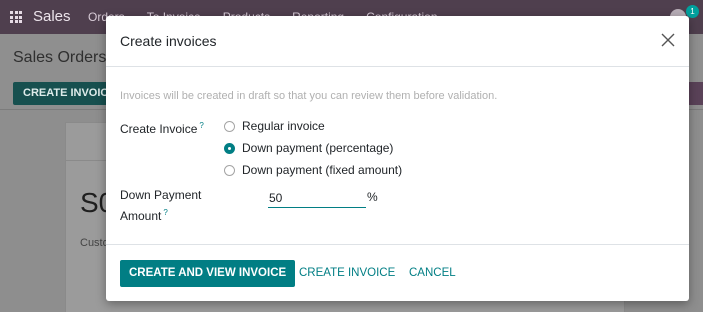 This screenshot has width=703, height=312. I want to click on radio-regular-invoice-circle, so click(229, 126).